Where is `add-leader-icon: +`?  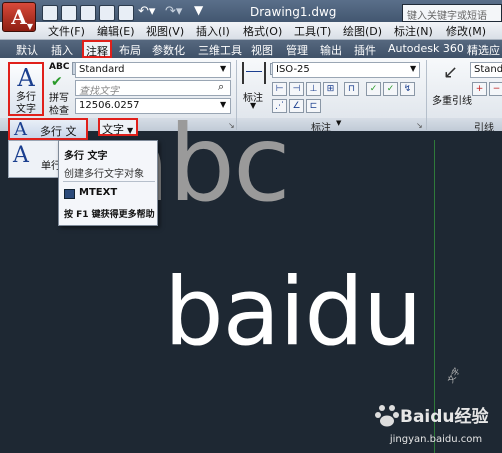
add-leader-icon: + is located at coordinates (479, 89).